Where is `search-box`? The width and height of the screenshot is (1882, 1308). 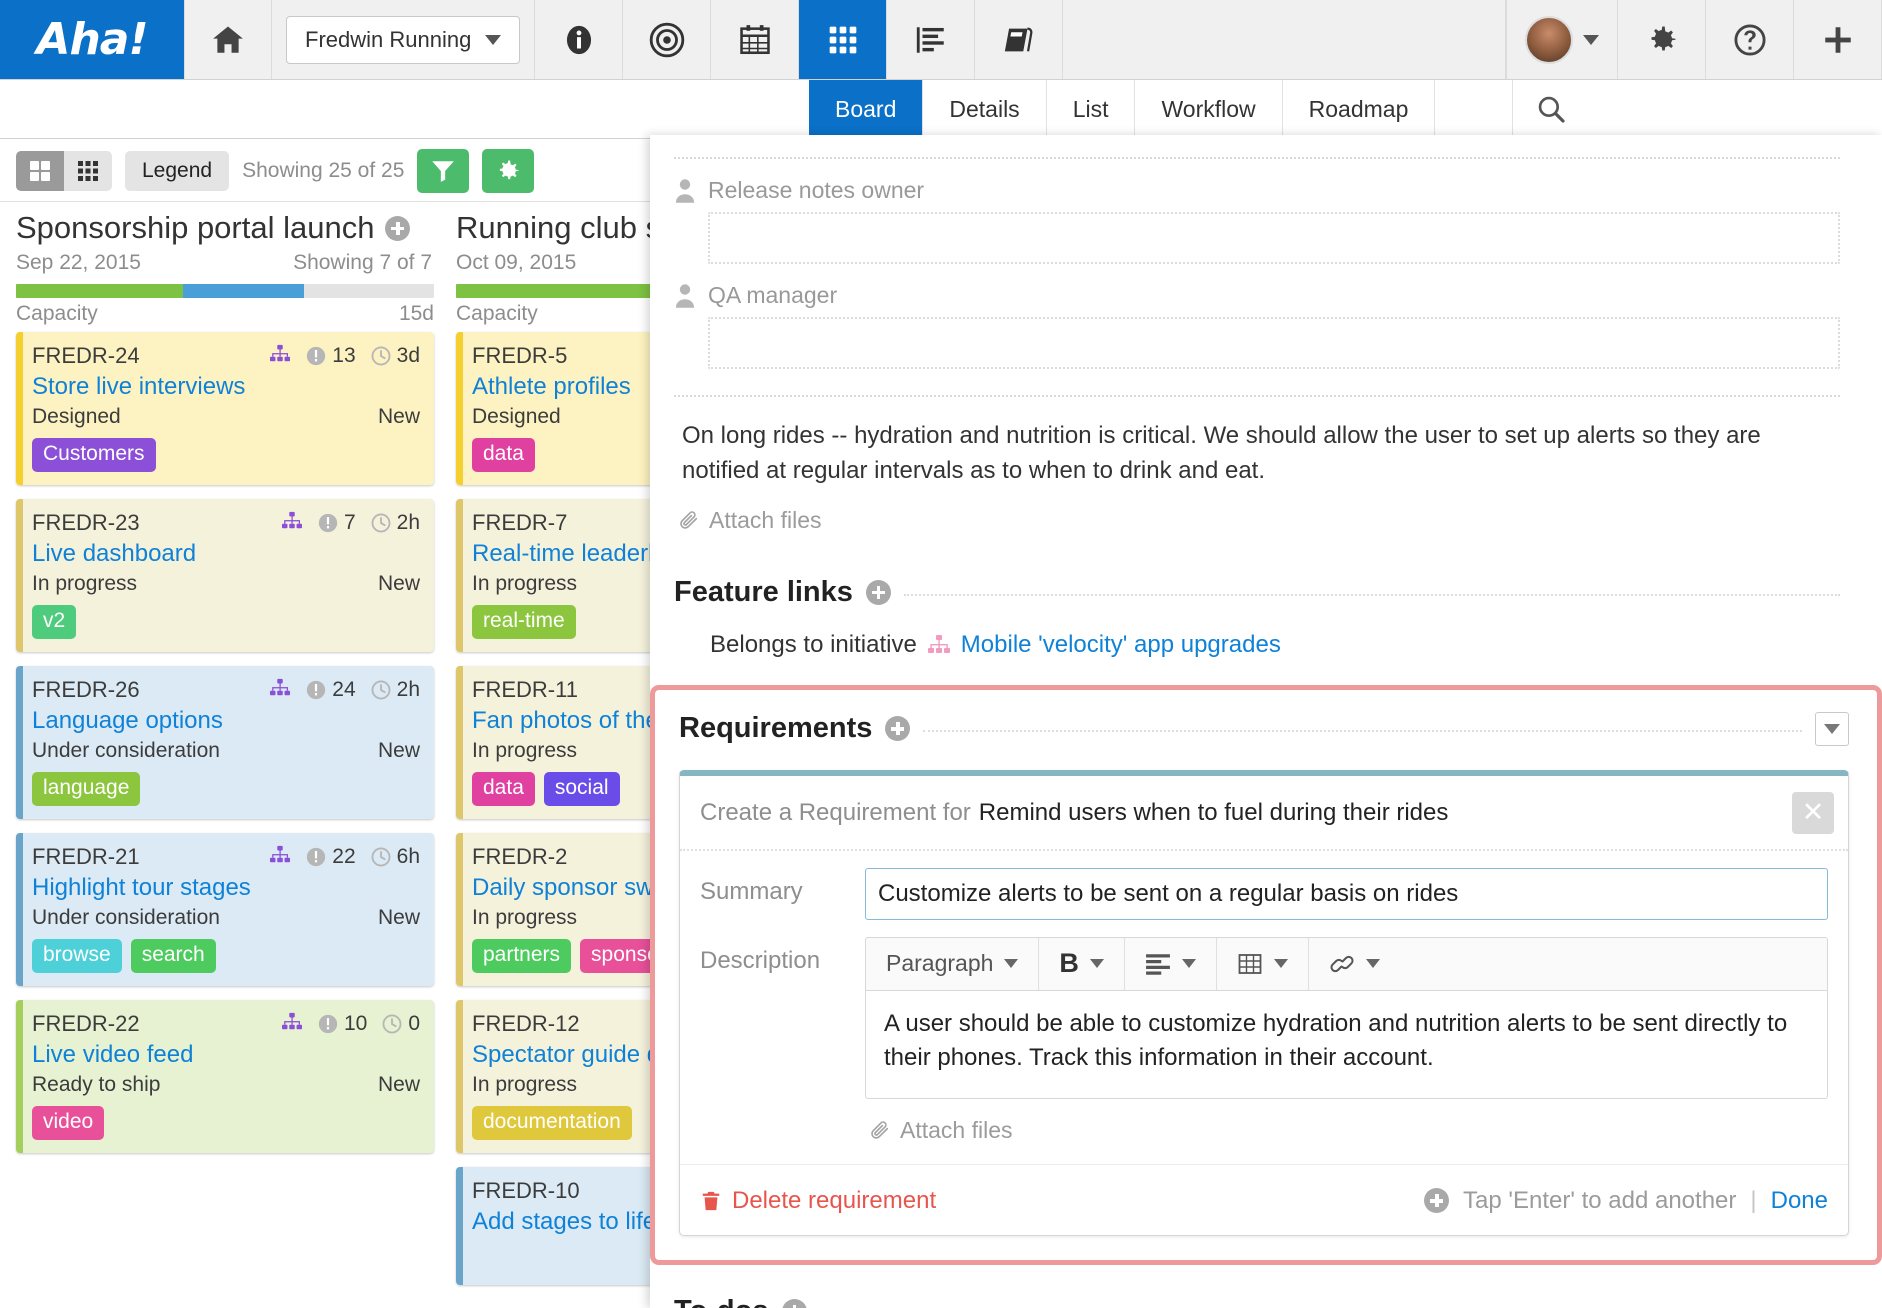 search-box is located at coordinates (1697, 109).